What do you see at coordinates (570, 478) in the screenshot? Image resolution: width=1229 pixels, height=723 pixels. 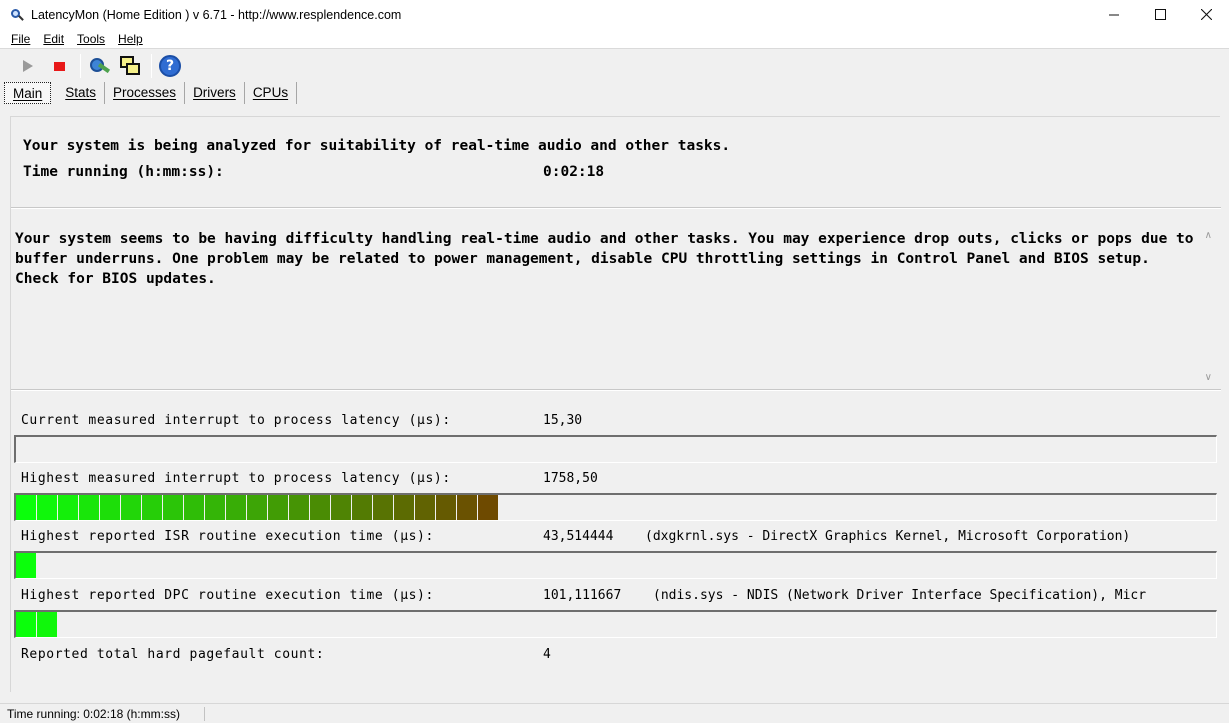 I see `highest-latency-value: 1758,50` at bounding box center [570, 478].